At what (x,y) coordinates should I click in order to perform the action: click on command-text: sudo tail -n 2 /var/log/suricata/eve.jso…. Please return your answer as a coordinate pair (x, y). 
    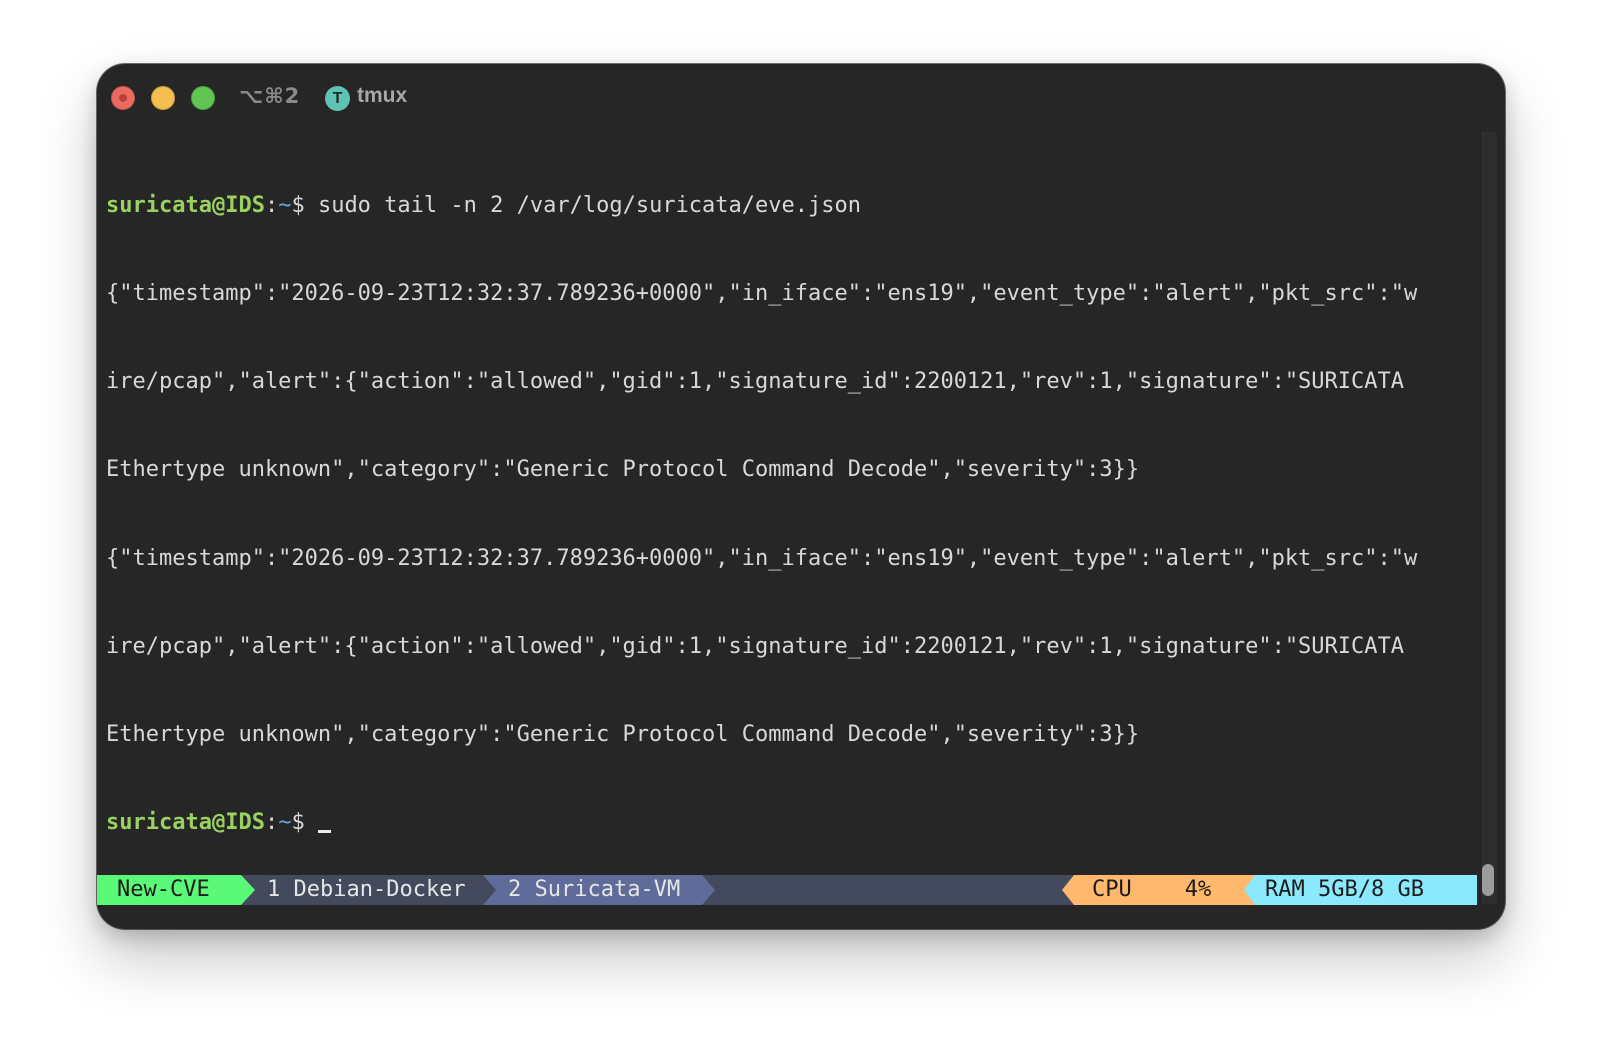
    Looking at the image, I should click on (582, 205).